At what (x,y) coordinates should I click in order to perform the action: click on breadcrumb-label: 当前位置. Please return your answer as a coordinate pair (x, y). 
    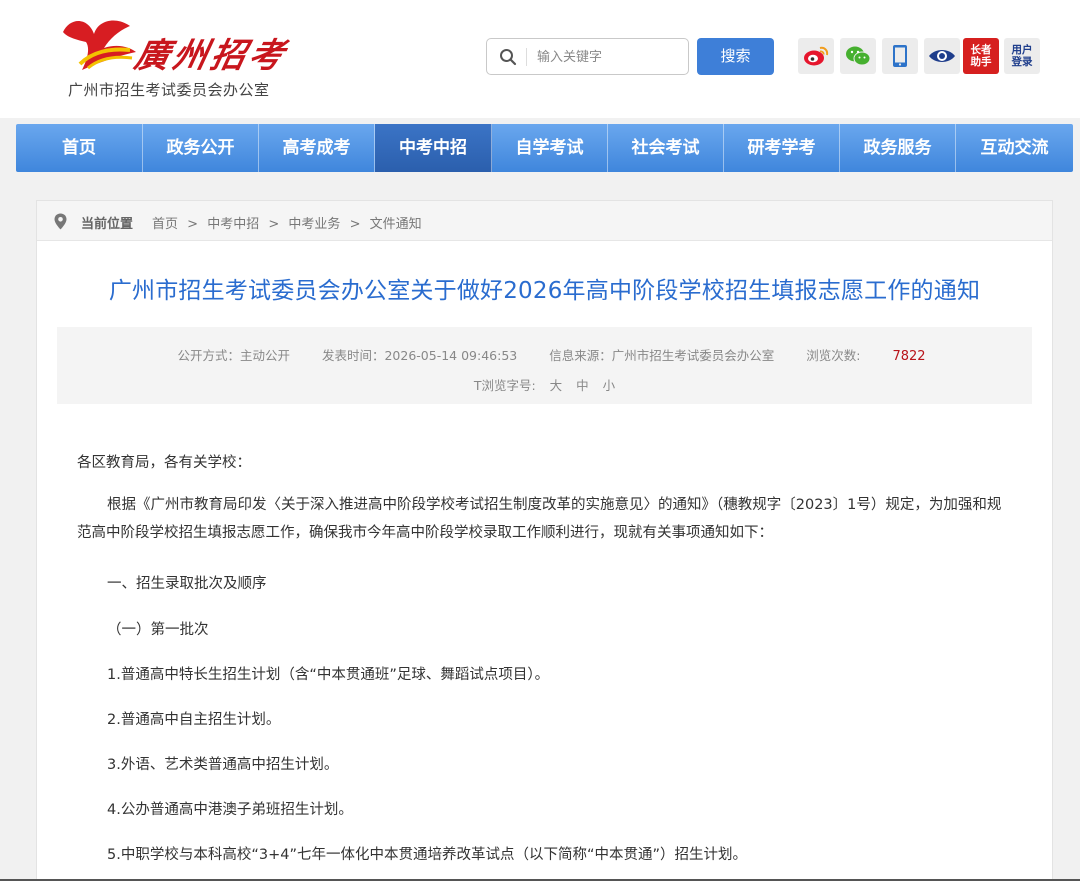
    Looking at the image, I should click on (107, 224).